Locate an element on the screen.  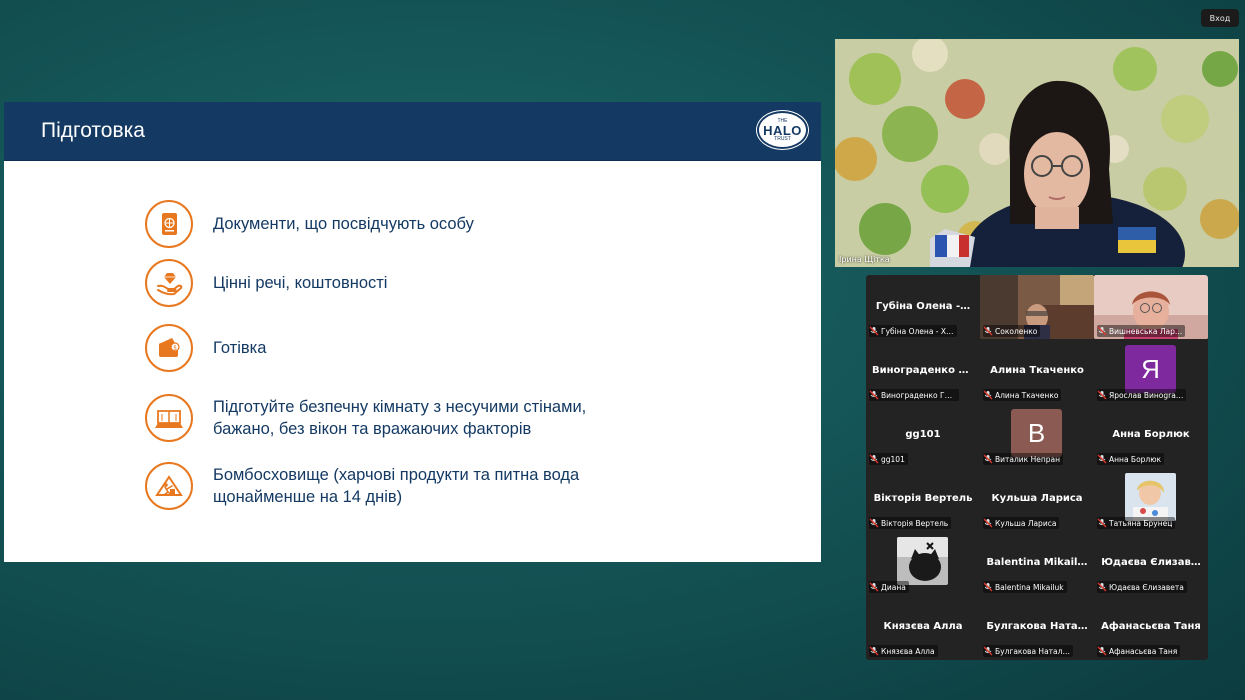
participant-tile: Юдаєва Єлизав… Юдаєва Єлизавета is located at coordinates (1151, 563).